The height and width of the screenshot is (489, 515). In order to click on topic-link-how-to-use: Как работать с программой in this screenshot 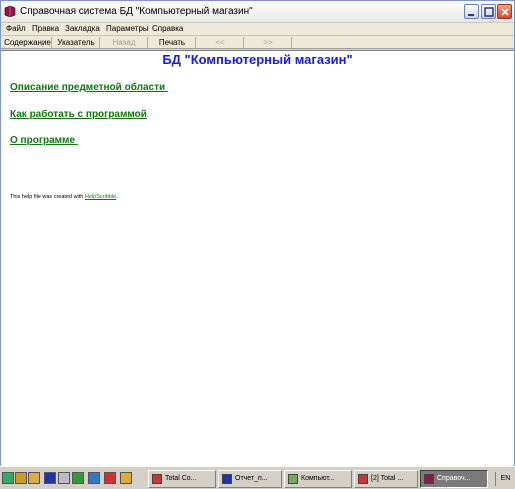, I will do `click(78, 114)`.